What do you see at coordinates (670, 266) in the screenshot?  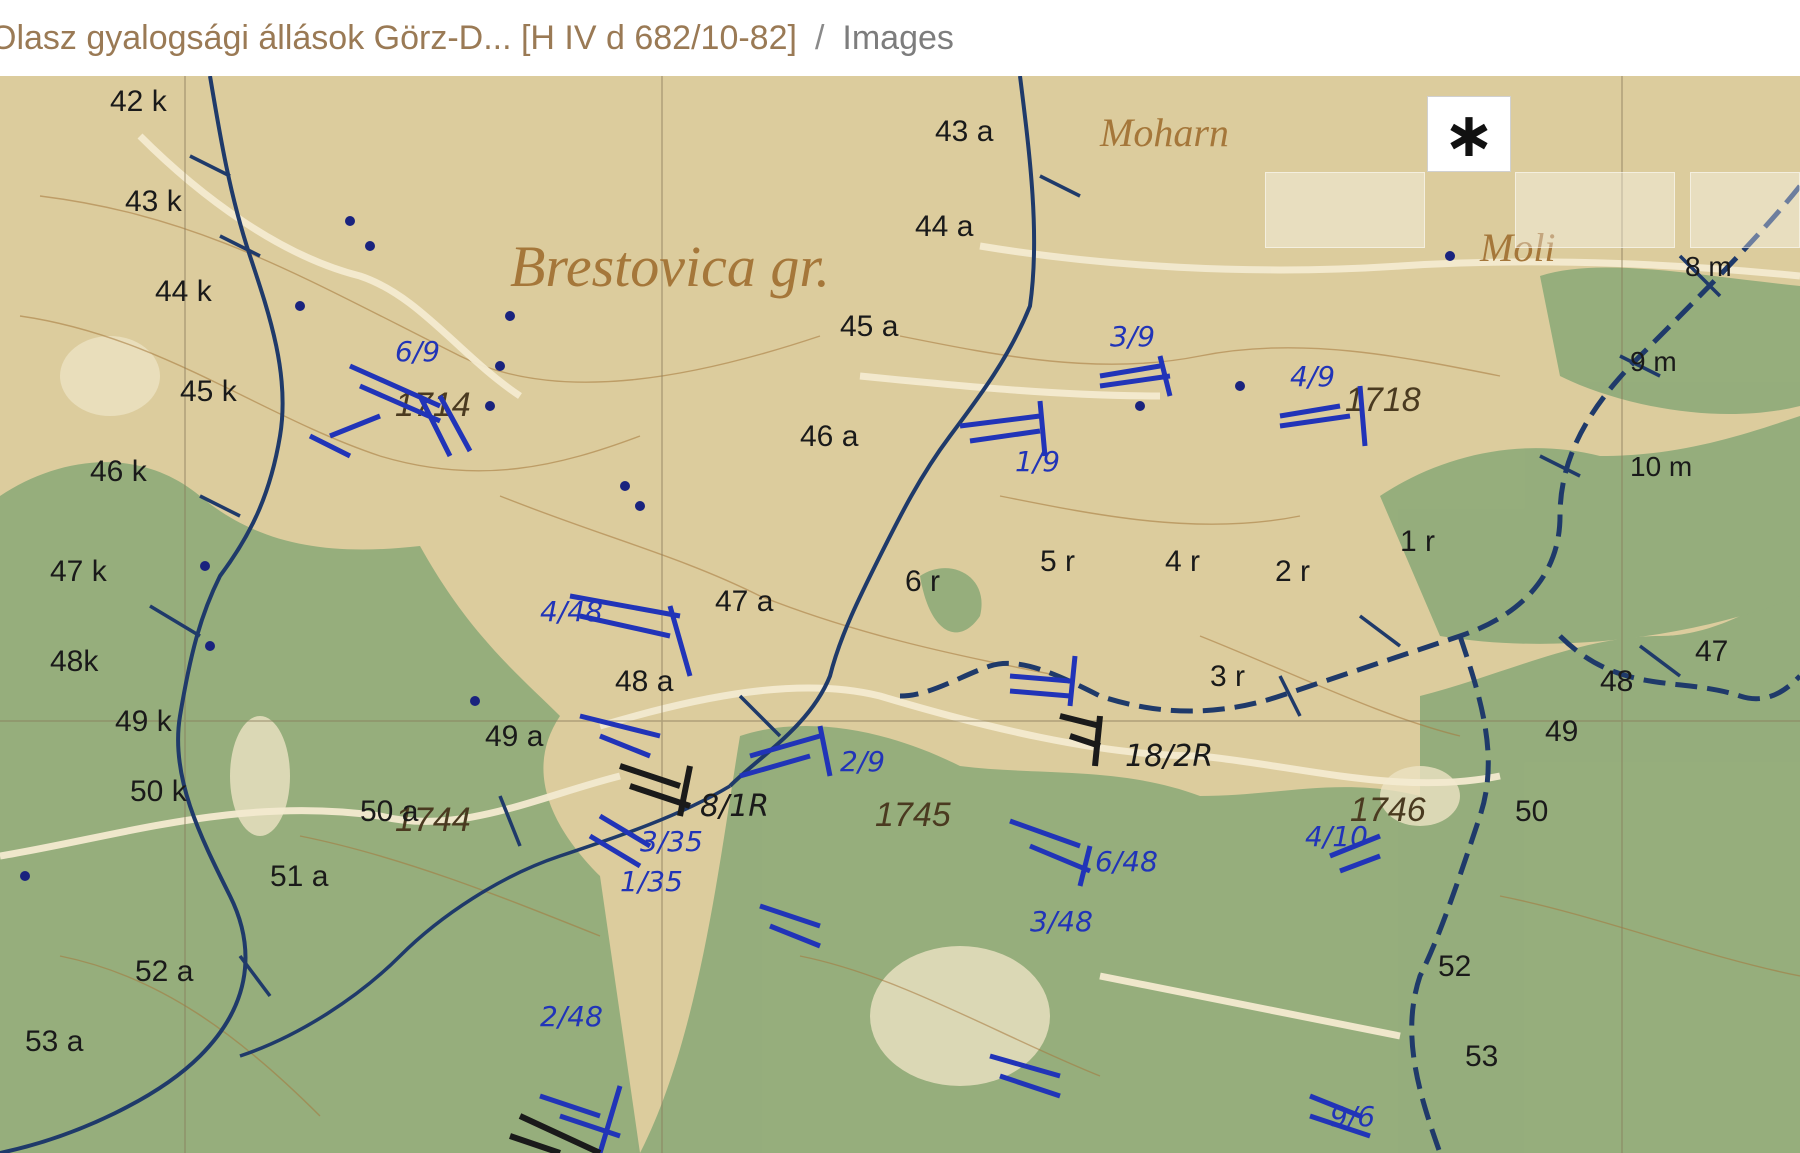 I see `place-label-brestovica: Brestovica gr.` at bounding box center [670, 266].